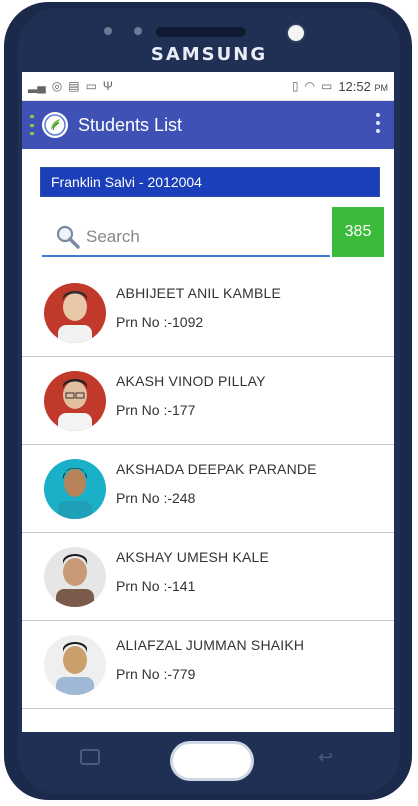 This screenshot has width=418, height=806. What do you see at coordinates (74, 86) in the screenshot?
I see `notification-icon: ▤` at bounding box center [74, 86].